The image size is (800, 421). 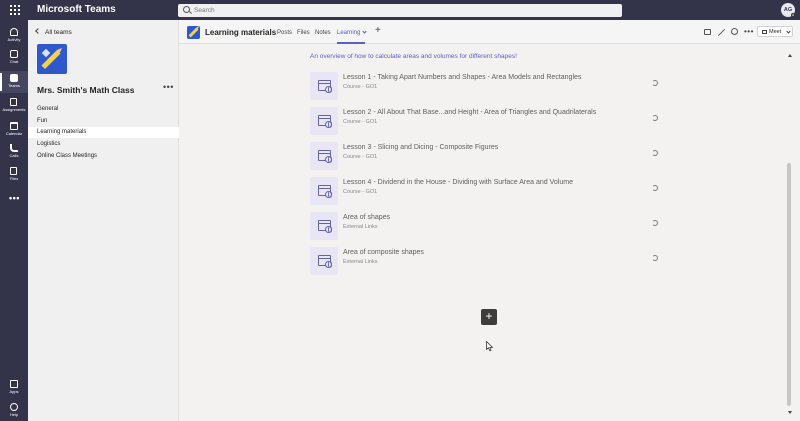 I want to click on rail-item-activity: Activity, so click(x=14, y=36).